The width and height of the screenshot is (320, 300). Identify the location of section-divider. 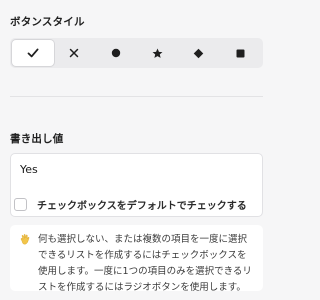
(136, 96).